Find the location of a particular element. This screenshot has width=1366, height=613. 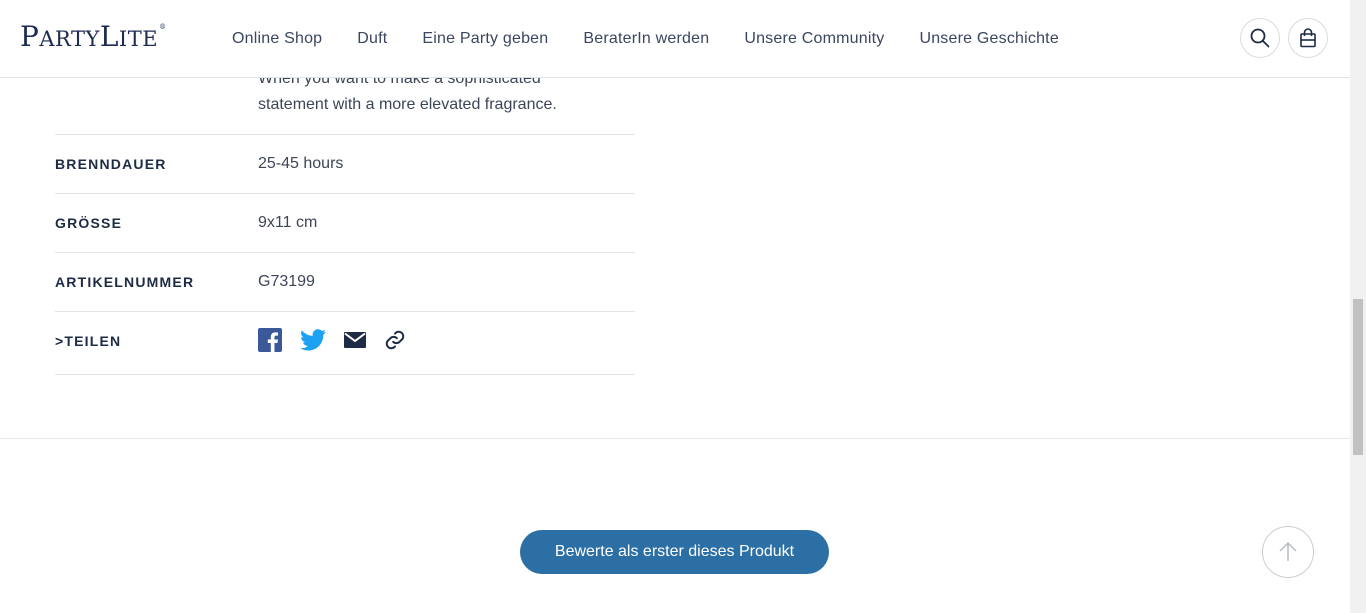

write-first-review-button: Bewerte als erster dieses Produkt is located at coordinates (674, 552).